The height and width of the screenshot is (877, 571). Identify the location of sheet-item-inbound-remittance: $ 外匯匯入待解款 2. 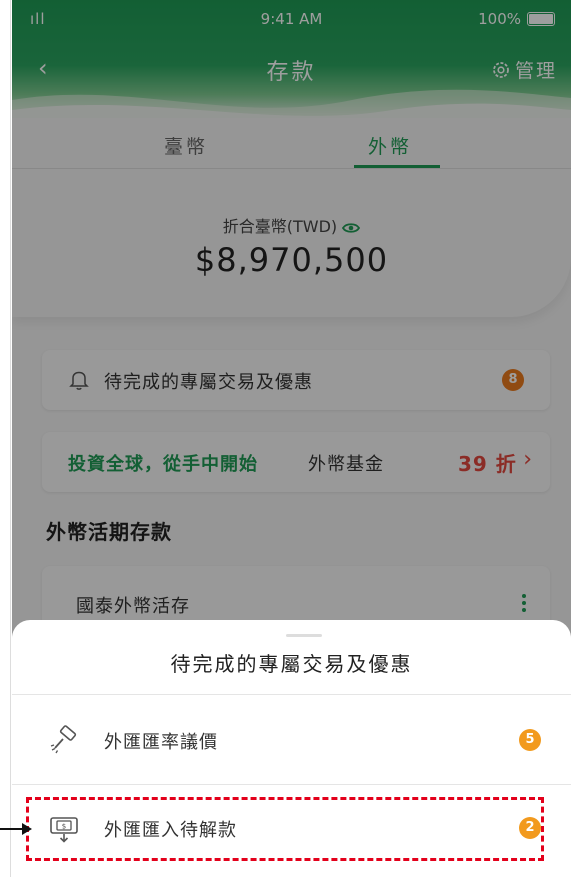
(291, 828).